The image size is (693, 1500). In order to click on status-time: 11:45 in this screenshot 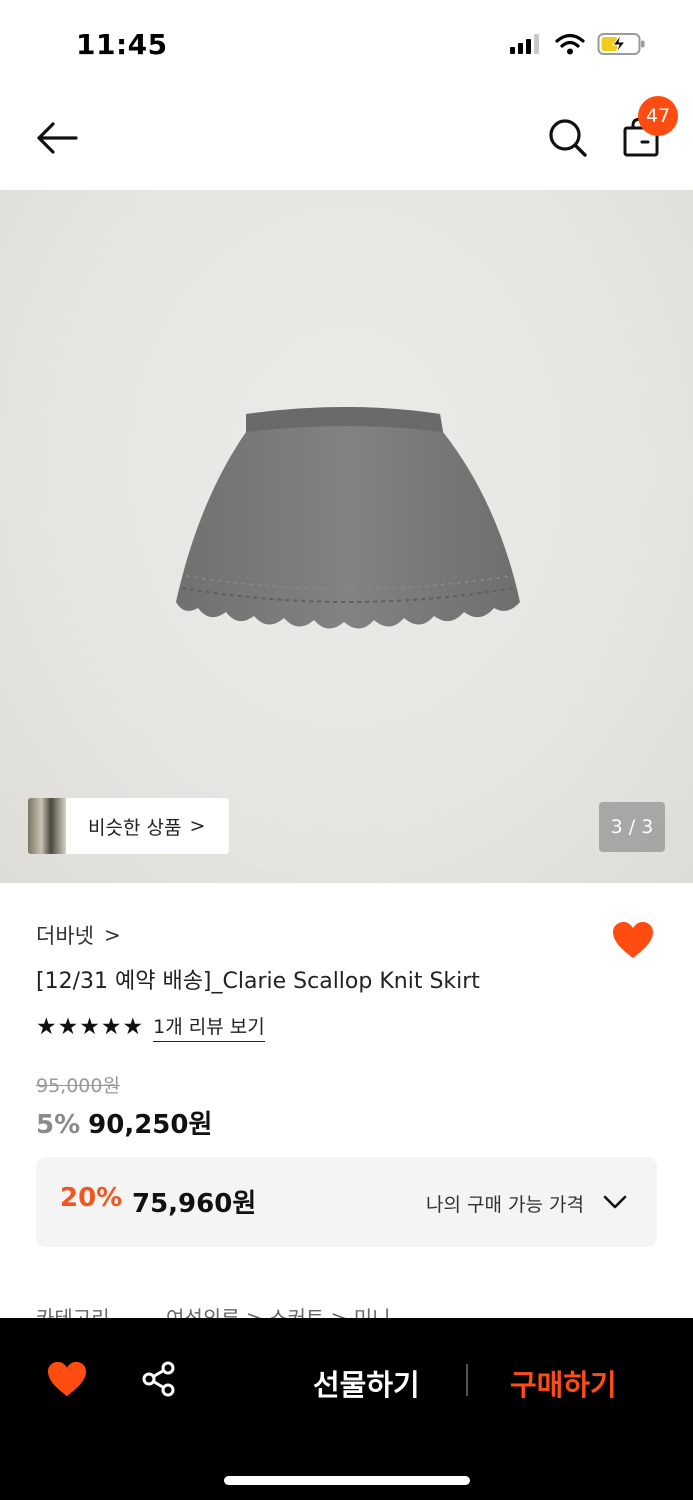, I will do `click(122, 44)`.